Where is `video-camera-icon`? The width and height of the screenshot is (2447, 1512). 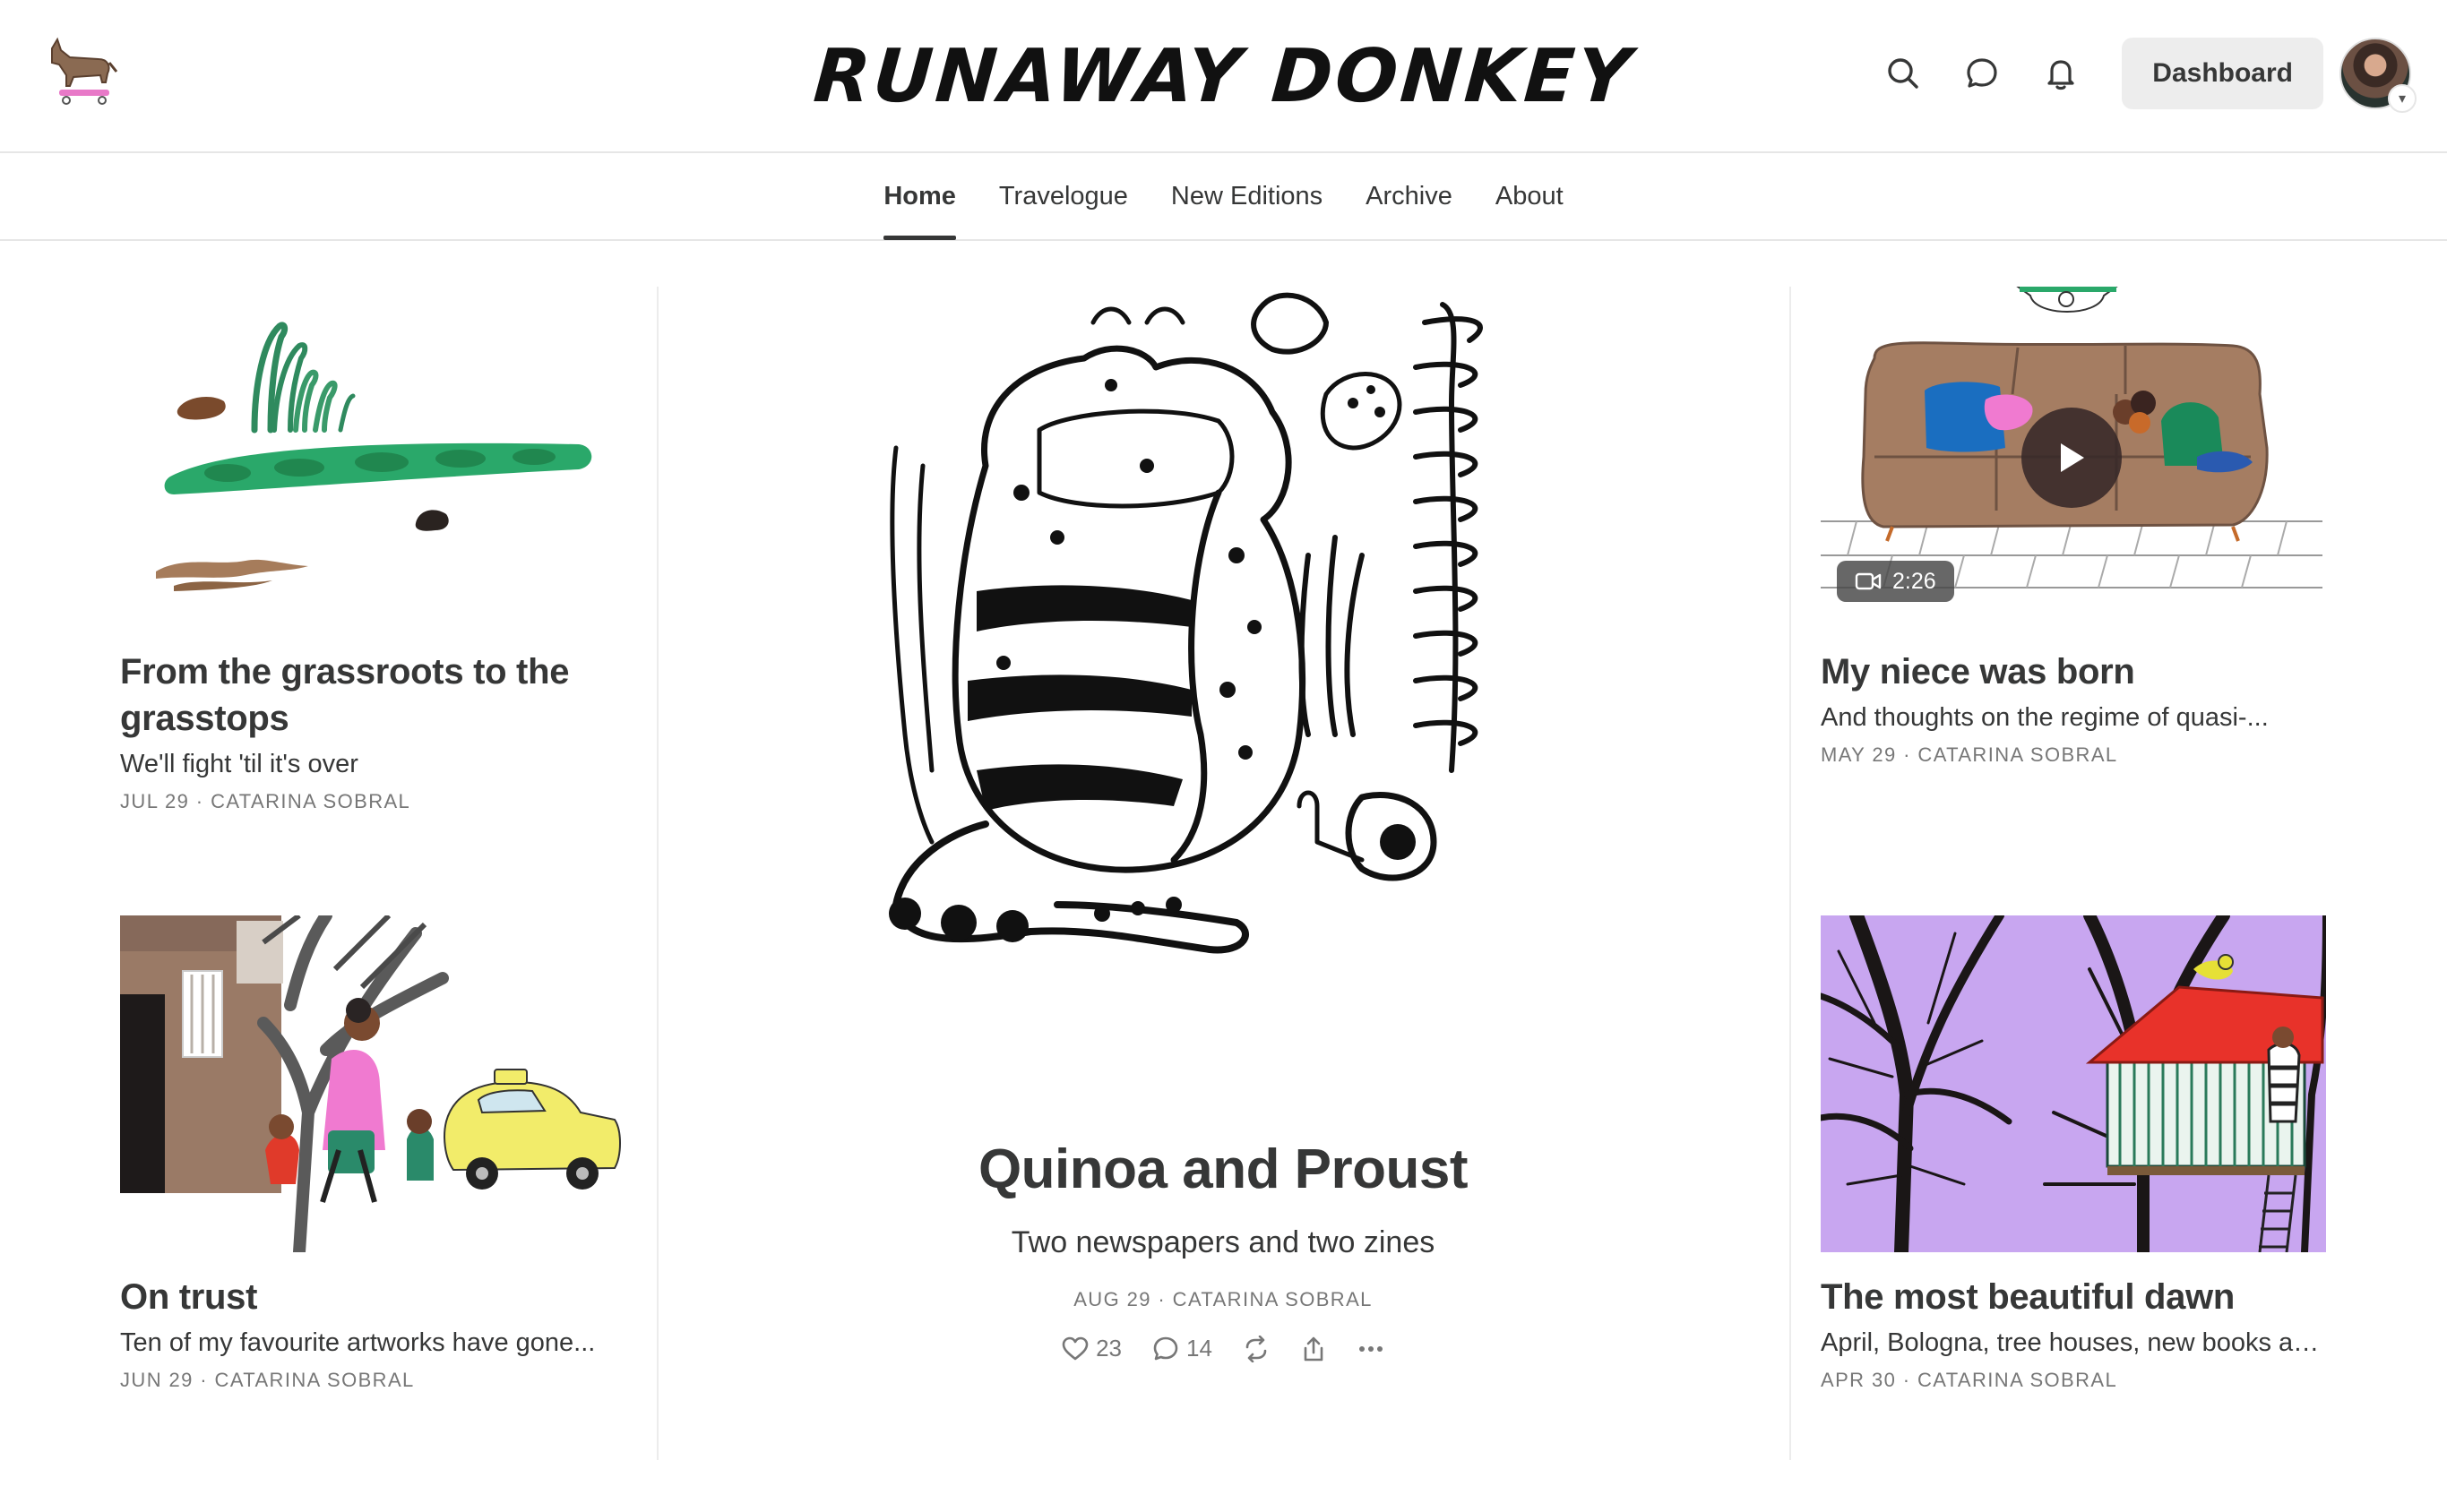
video-camera-icon is located at coordinates (1869, 581).